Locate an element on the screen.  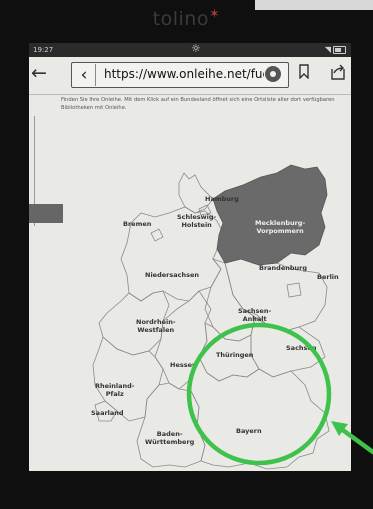
state-label-schleswig-holstein: Schleswig- Holstein is located at coordinates (196, 221).